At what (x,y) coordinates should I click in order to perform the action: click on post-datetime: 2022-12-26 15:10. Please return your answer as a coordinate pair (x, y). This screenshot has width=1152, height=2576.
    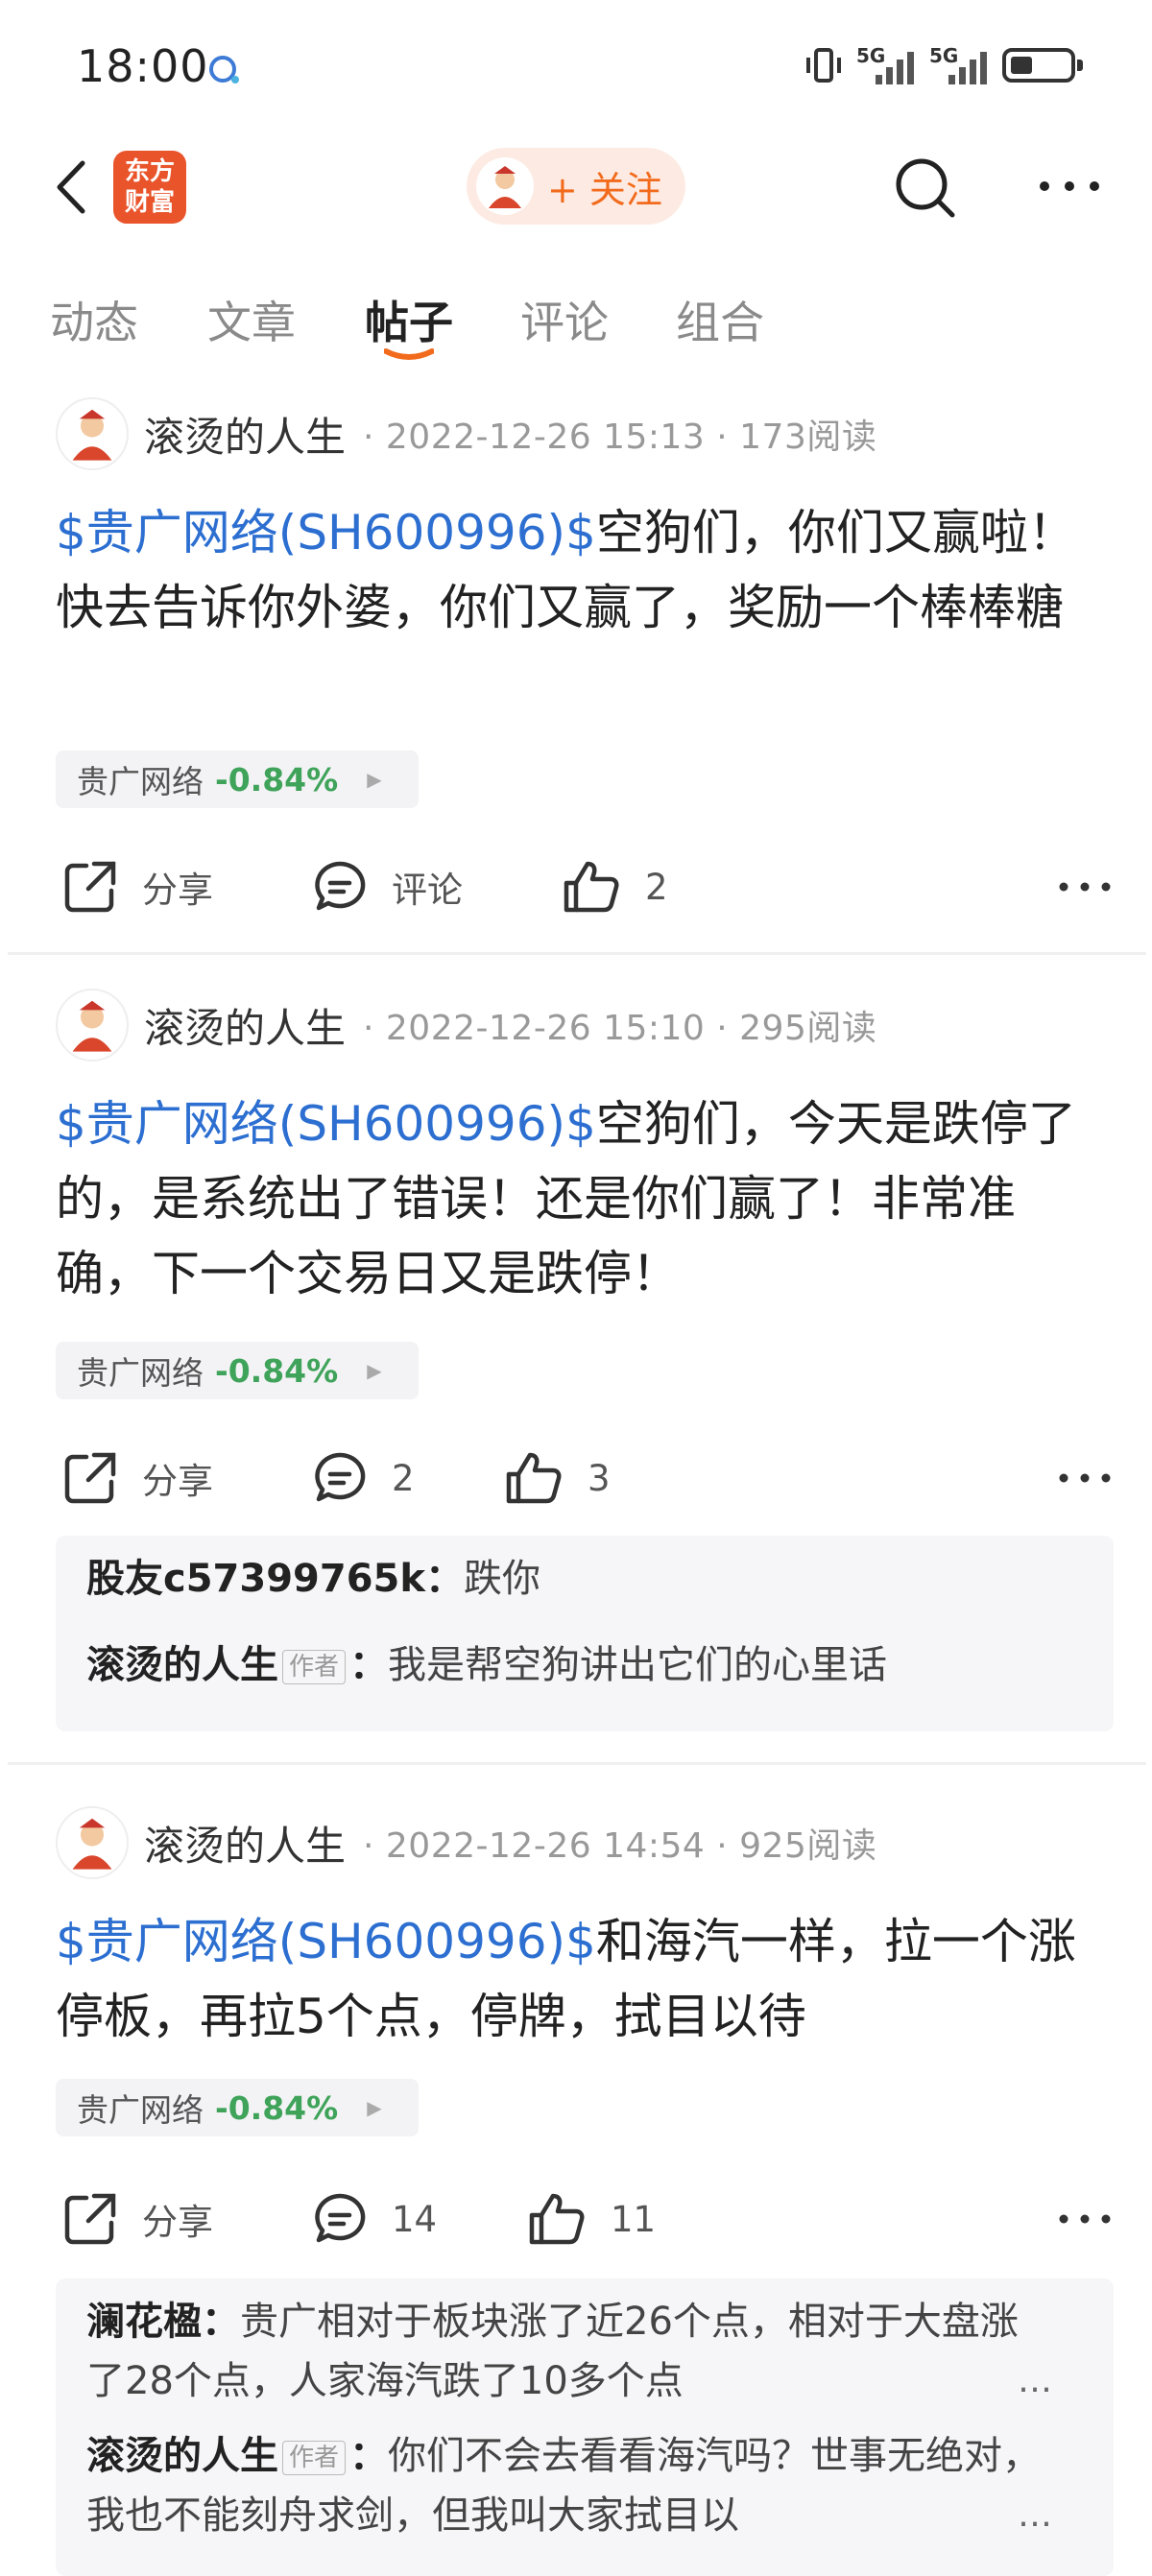
    Looking at the image, I should click on (545, 1028).